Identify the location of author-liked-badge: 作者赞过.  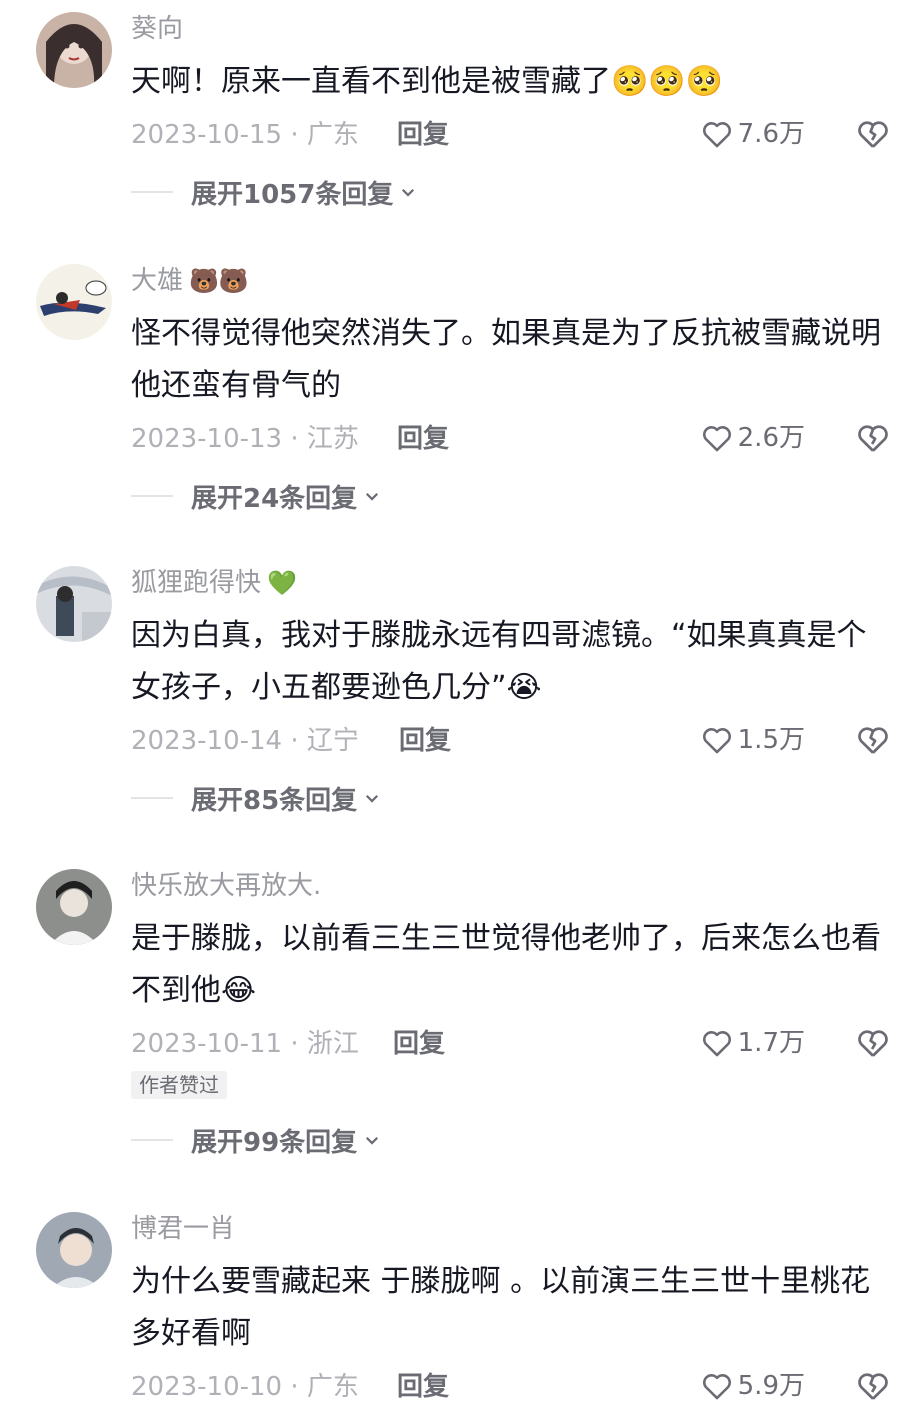
(179, 1085).